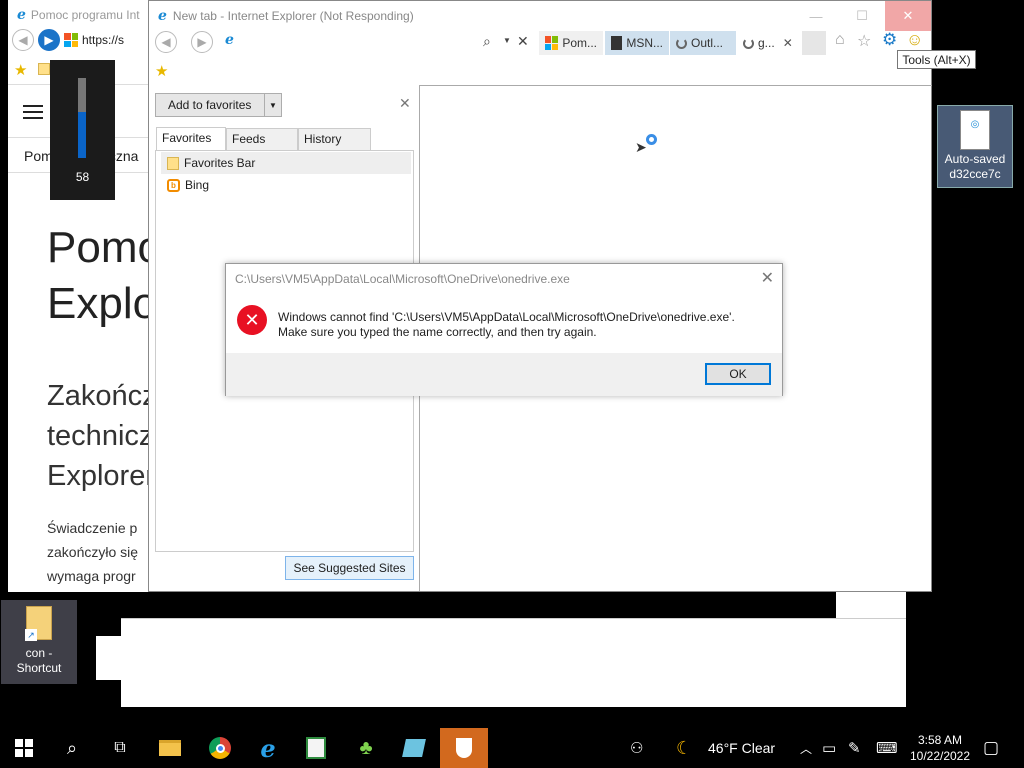  I want to click on hamburger-menu-icon, so click(33, 114).